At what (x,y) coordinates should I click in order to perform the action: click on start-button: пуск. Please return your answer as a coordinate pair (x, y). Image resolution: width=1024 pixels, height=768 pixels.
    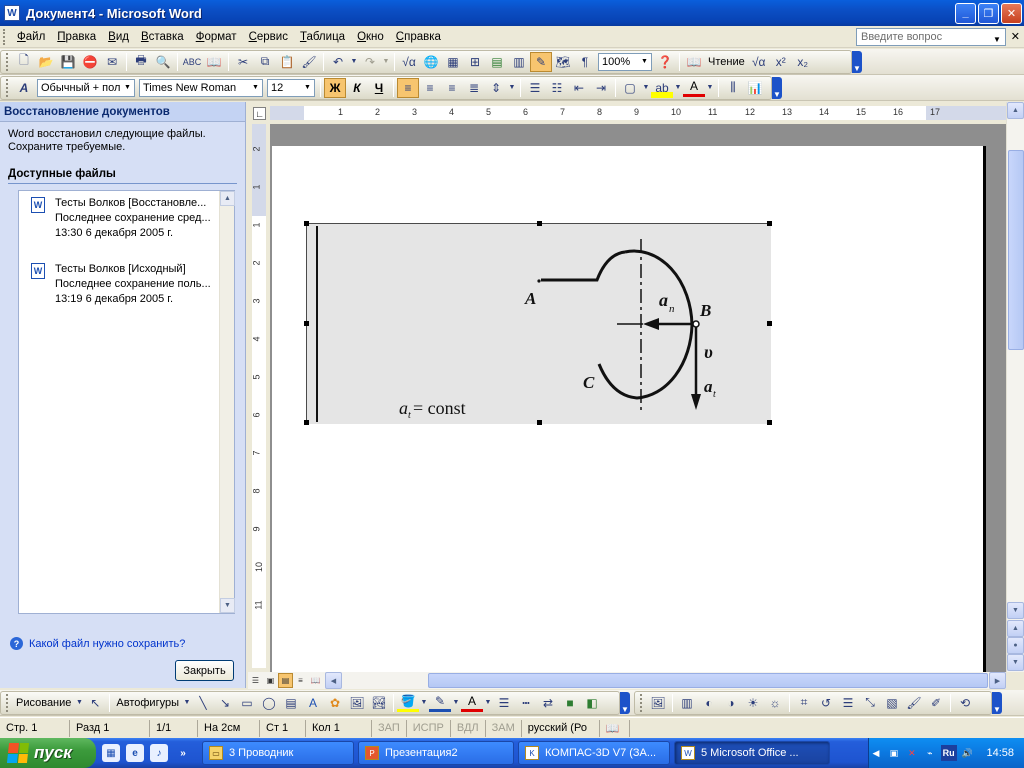
    Looking at the image, I should click on (48, 753).